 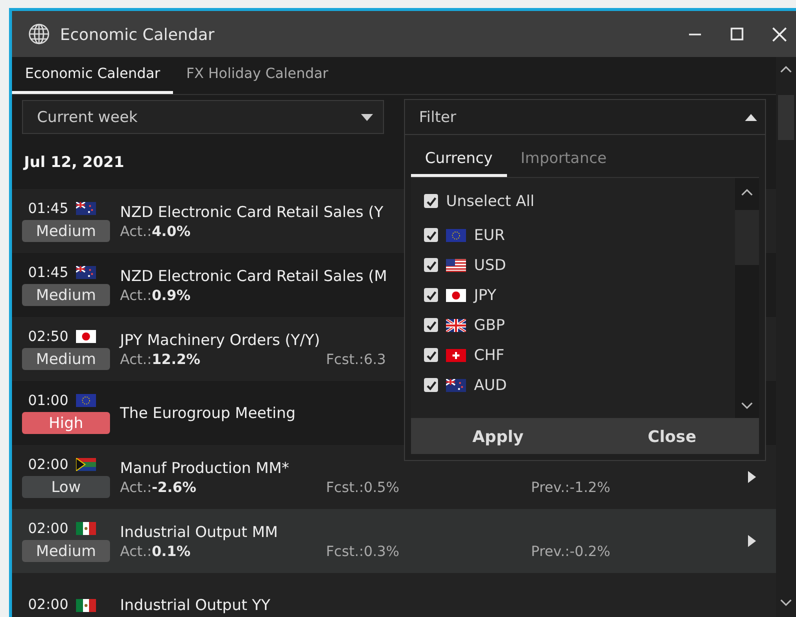 What do you see at coordinates (66, 487) in the screenshot?
I see `importance-badge: Low` at bounding box center [66, 487].